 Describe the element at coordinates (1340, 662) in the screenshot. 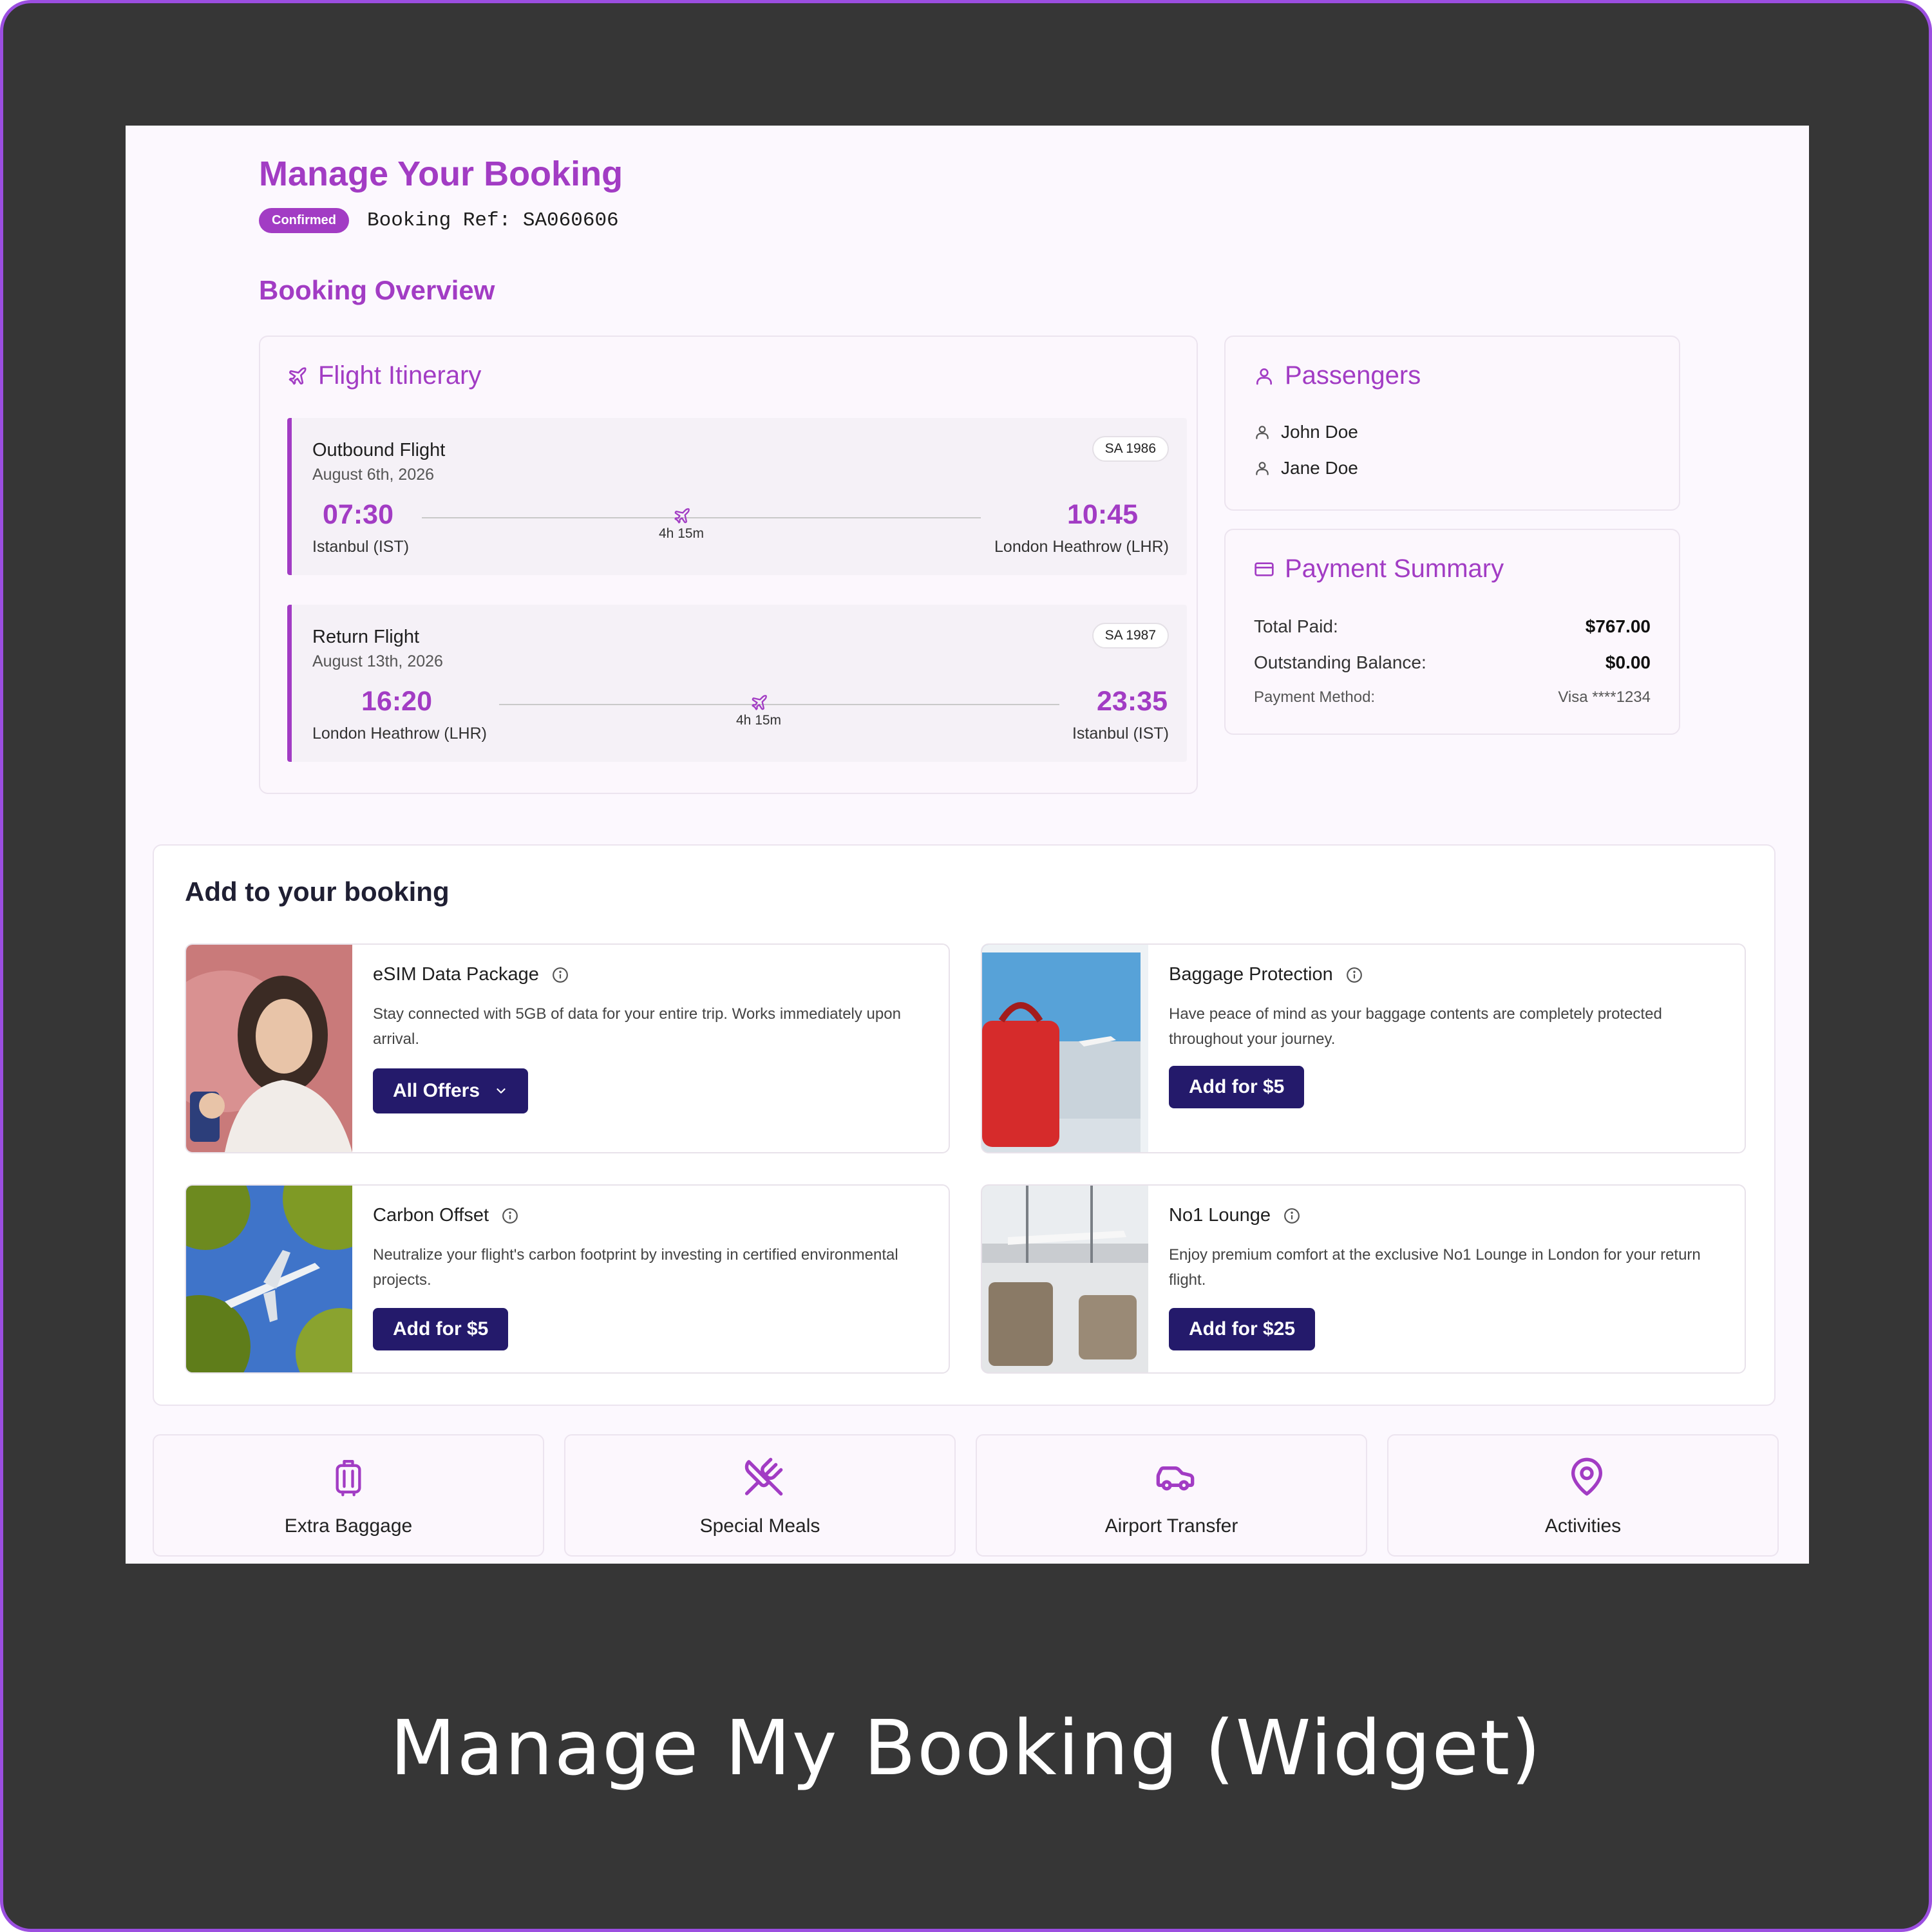

I see `outstanding-balance-label: Outstanding Balance:` at that location.